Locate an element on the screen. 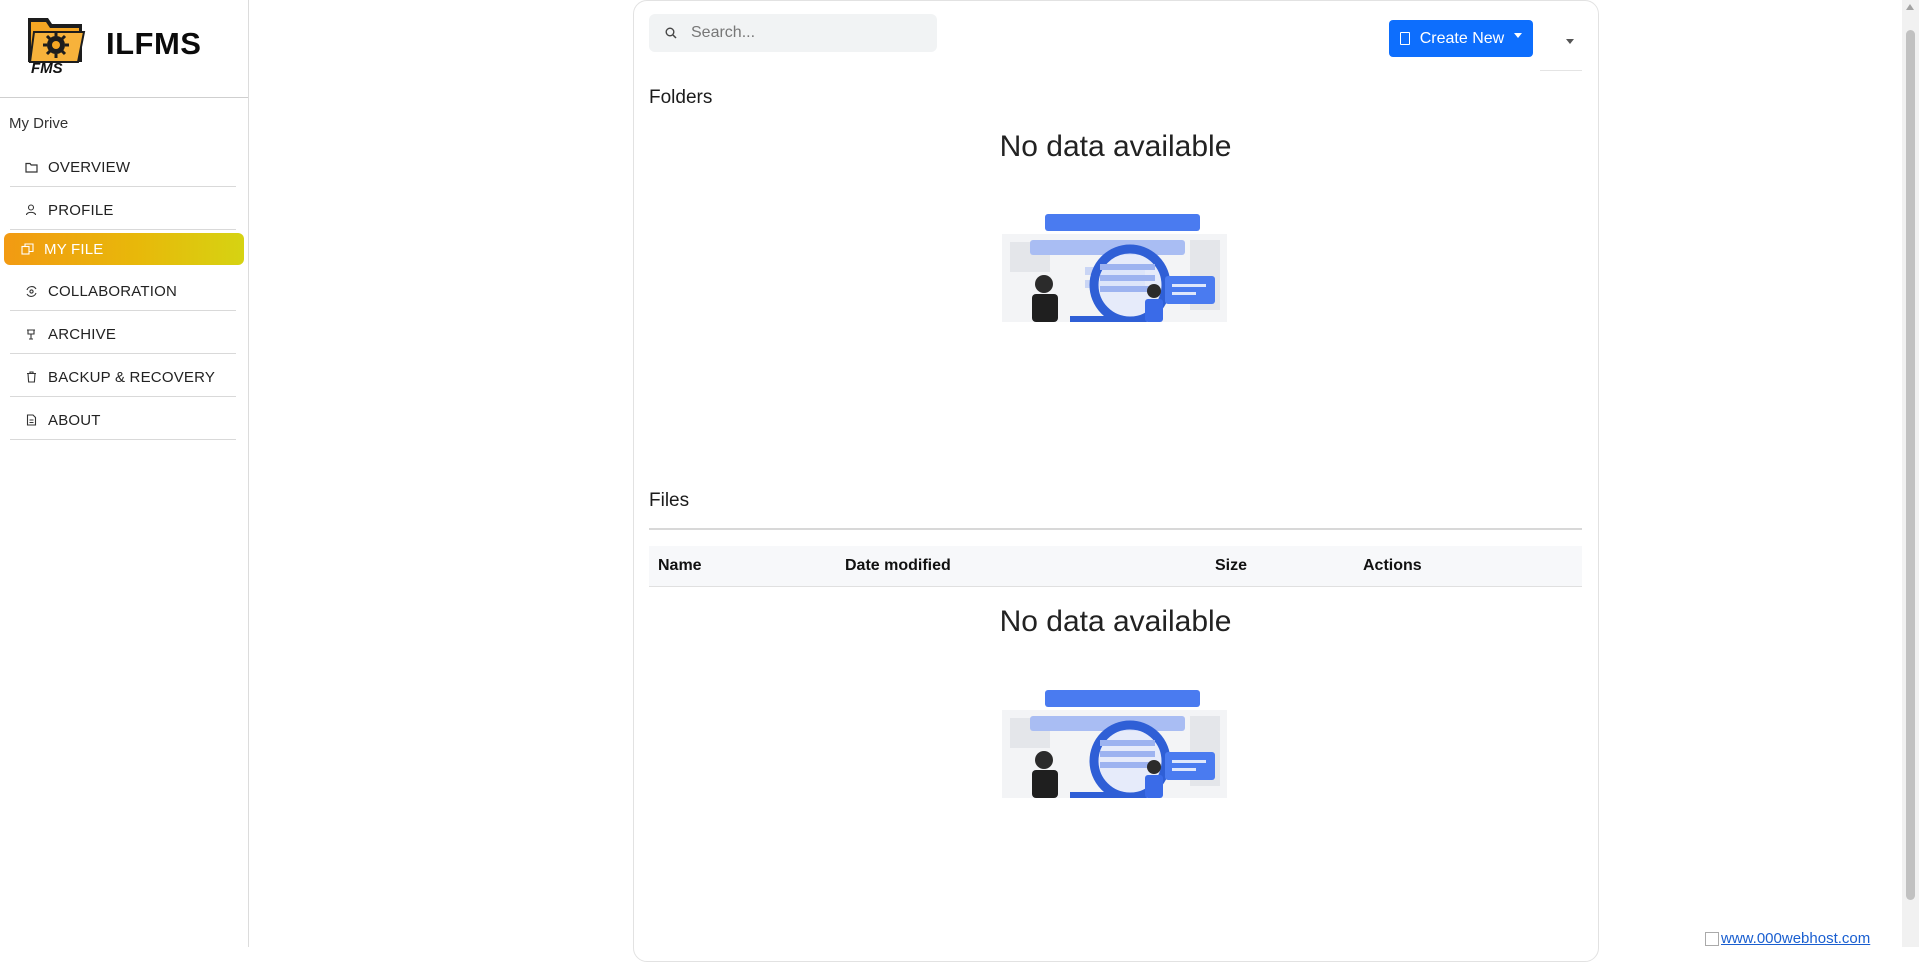 This screenshot has width=1919, height=962. sidebar-item-profile: PROFILE is located at coordinates (123, 210).